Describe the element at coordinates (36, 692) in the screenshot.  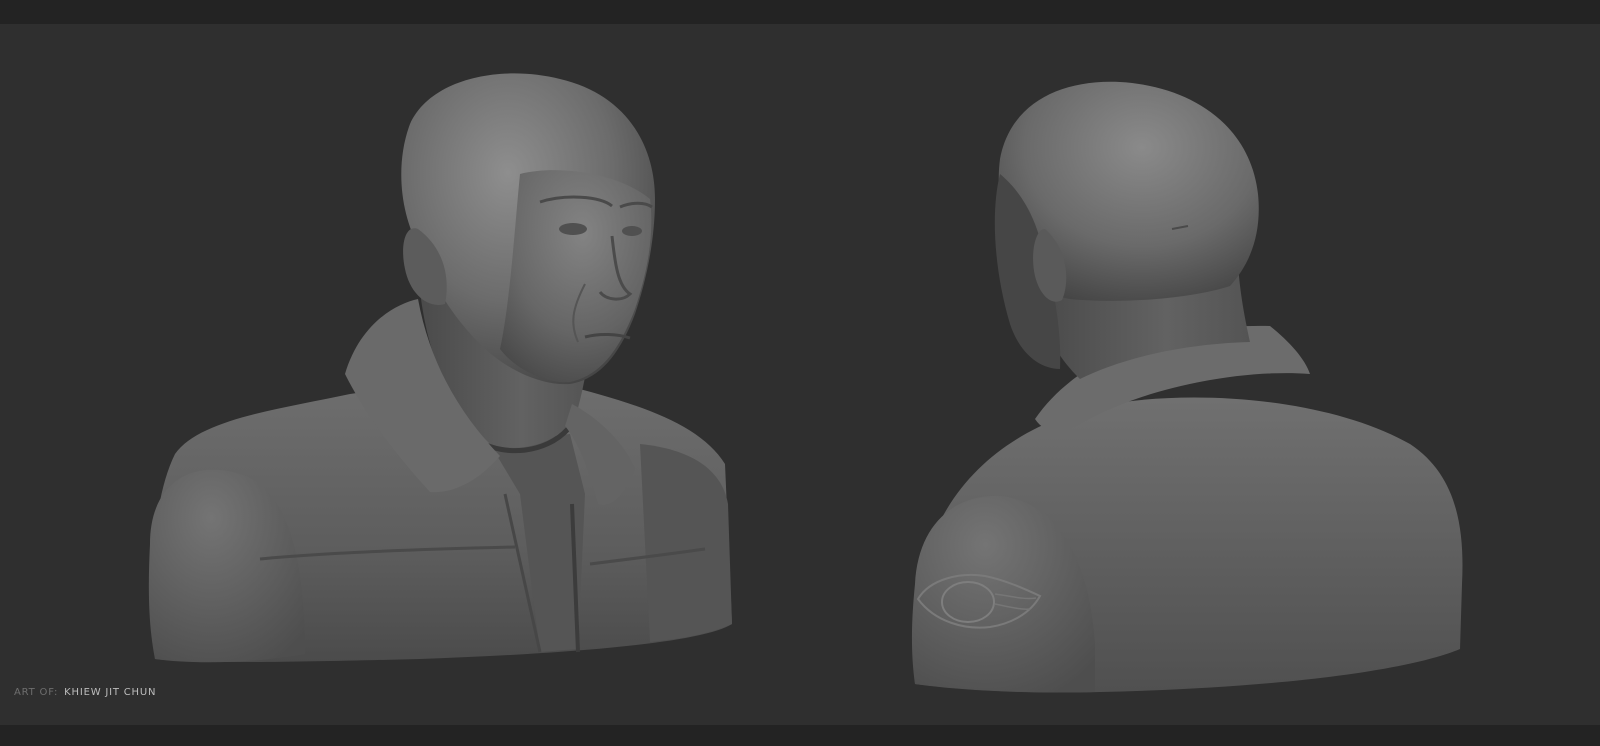
I see `credit-prefix: ART OF:` at that location.